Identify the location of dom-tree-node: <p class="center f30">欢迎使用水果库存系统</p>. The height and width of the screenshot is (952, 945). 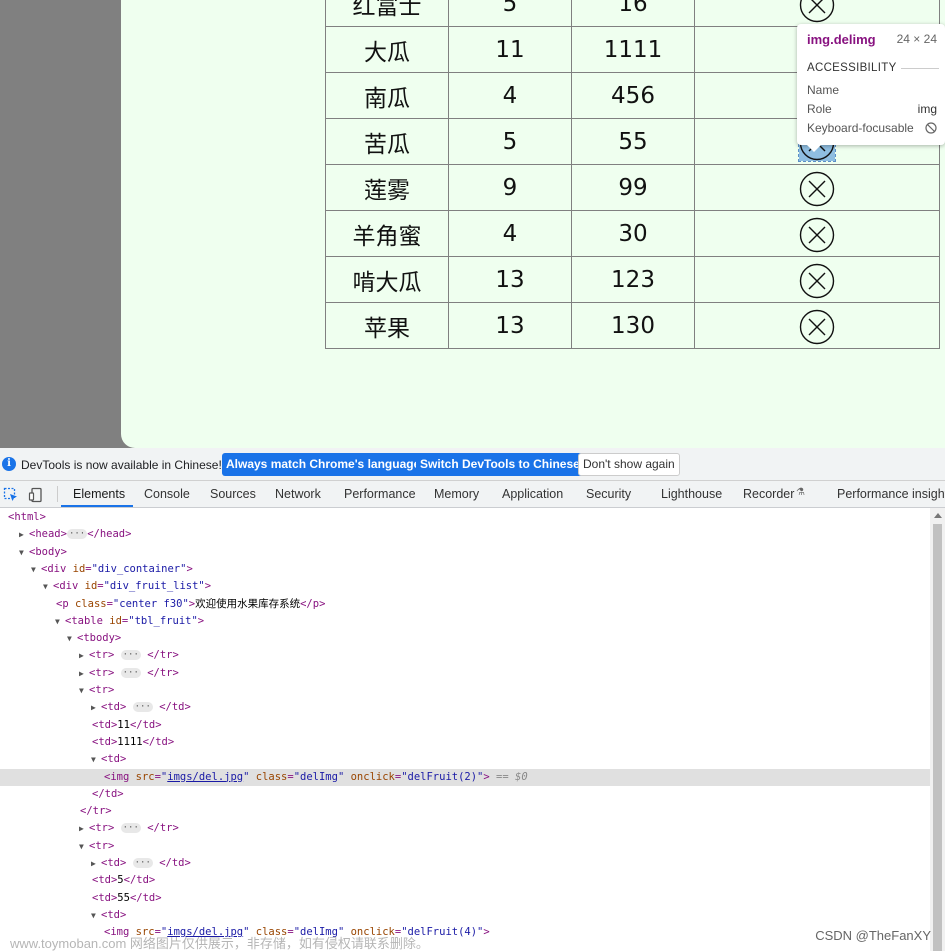
(465, 604).